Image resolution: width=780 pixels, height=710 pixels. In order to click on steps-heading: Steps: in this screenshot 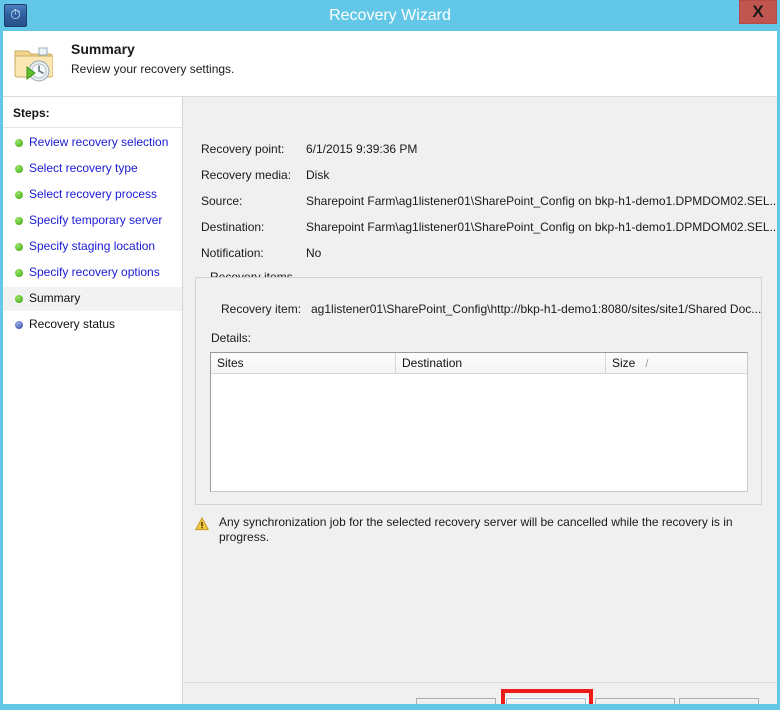, I will do `click(31, 113)`.